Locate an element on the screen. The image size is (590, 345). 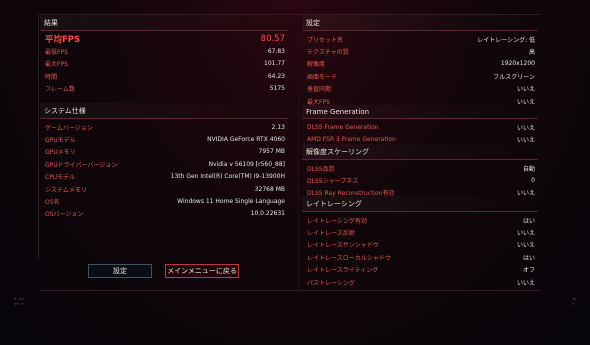
scaling-value: 0 is located at coordinates (533, 181).